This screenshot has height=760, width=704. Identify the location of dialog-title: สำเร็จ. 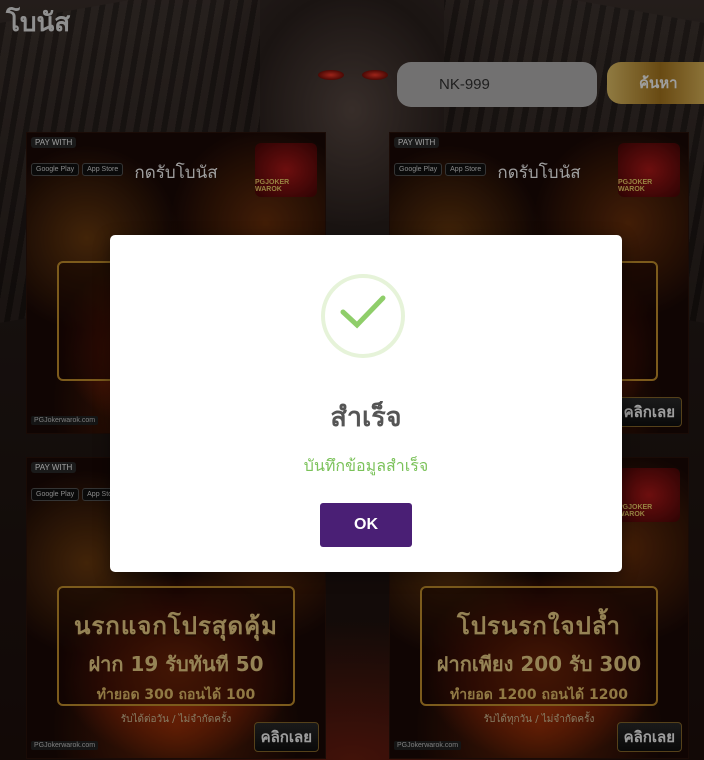
(366, 417).